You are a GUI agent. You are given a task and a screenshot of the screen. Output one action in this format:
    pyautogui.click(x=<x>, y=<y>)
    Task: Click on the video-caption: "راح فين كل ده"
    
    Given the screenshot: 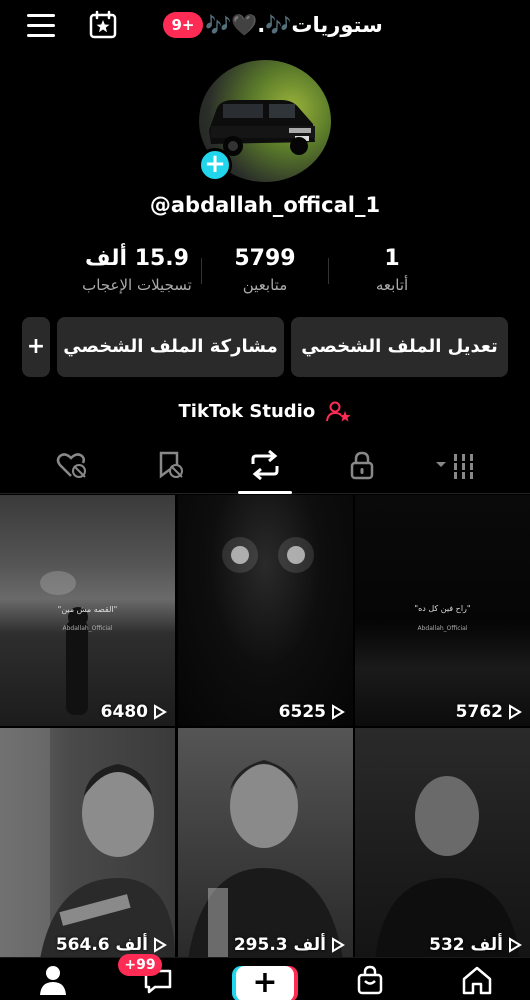 What is the action you would take?
    pyautogui.click(x=442, y=608)
    